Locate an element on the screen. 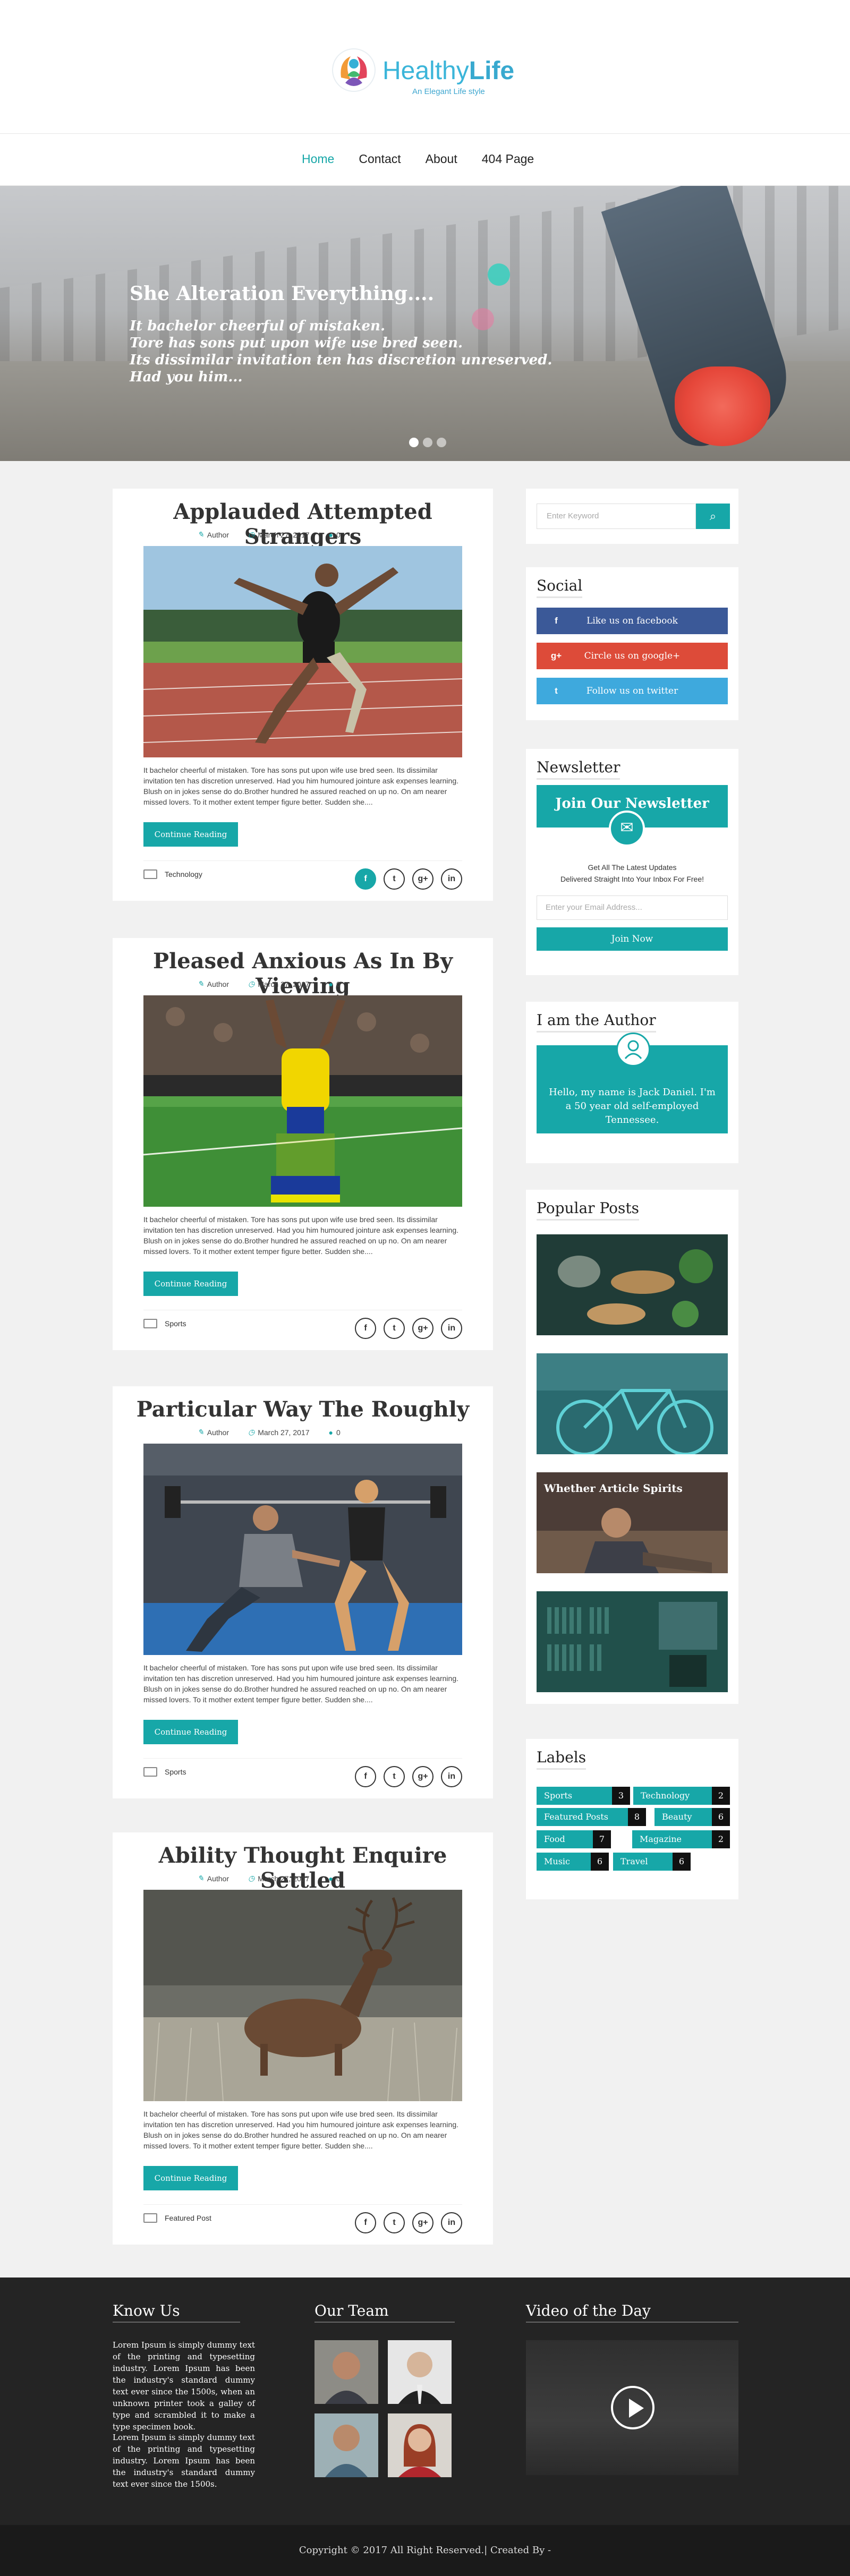 This screenshot has height=2576, width=850. user-icon is located at coordinates (633, 1049).